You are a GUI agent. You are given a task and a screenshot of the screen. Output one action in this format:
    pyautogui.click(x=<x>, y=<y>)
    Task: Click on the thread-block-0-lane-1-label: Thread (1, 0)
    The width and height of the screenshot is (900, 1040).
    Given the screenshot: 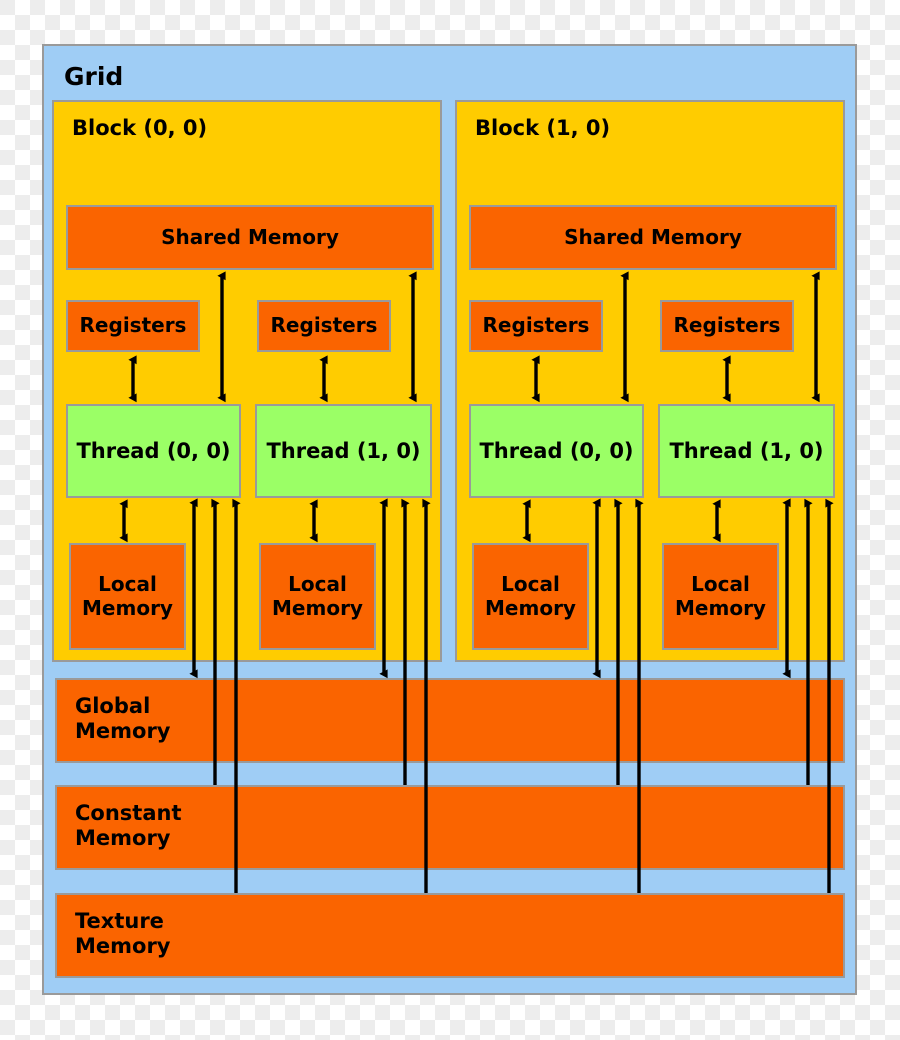 What is the action you would take?
    pyautogui.click(x=343, y=450)
    